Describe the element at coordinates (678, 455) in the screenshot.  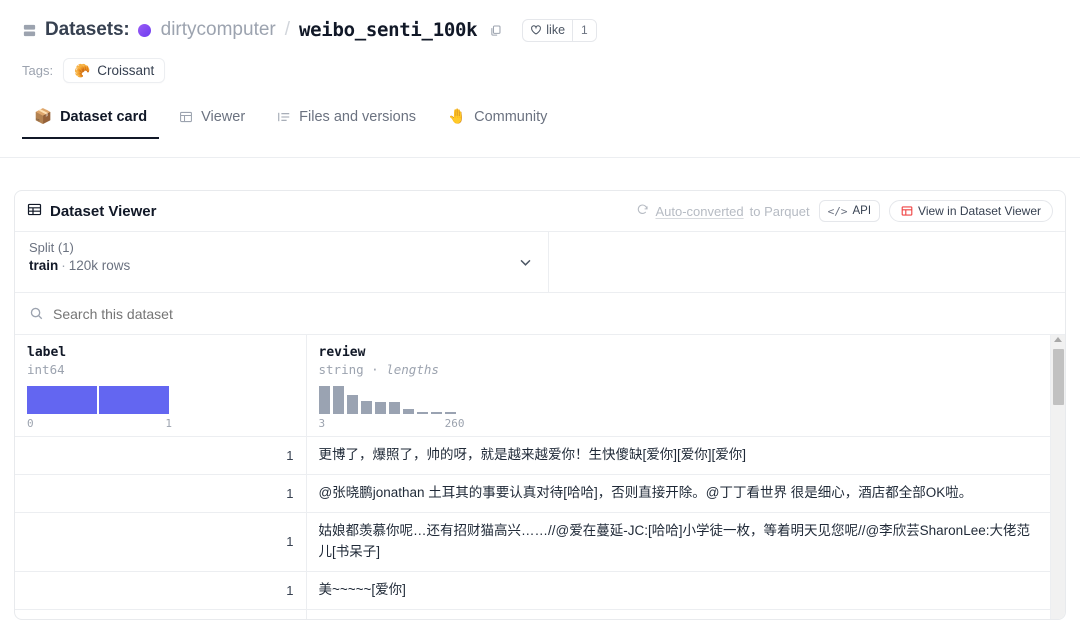
I see `cell-review: 更博了，爆照了，帅的呀，就是越来越爱你！生快傻缺[爱你][爱你][爱你]` at that location.